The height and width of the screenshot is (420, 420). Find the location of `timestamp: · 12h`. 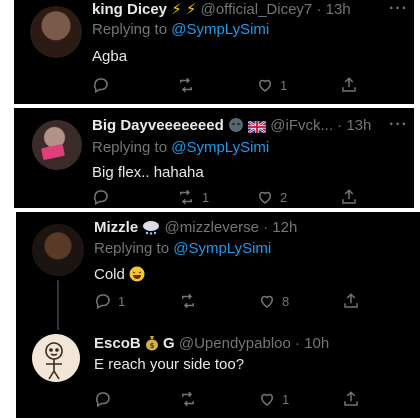

timestamp: · 12h is located at coordinates (280, 227).